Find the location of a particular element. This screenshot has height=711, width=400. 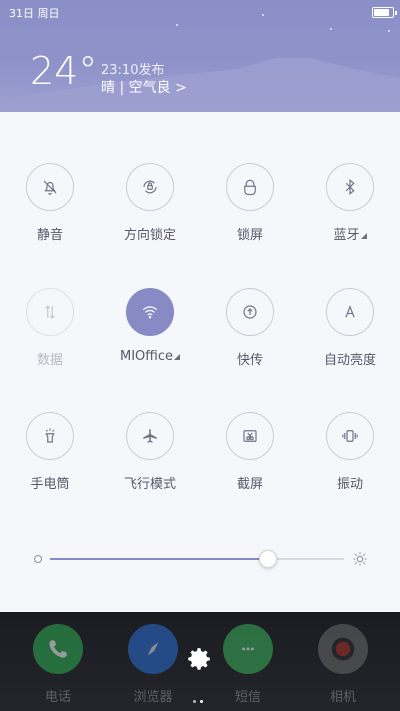

toggle-mute: 静音 is located at coordinates (50, 203).